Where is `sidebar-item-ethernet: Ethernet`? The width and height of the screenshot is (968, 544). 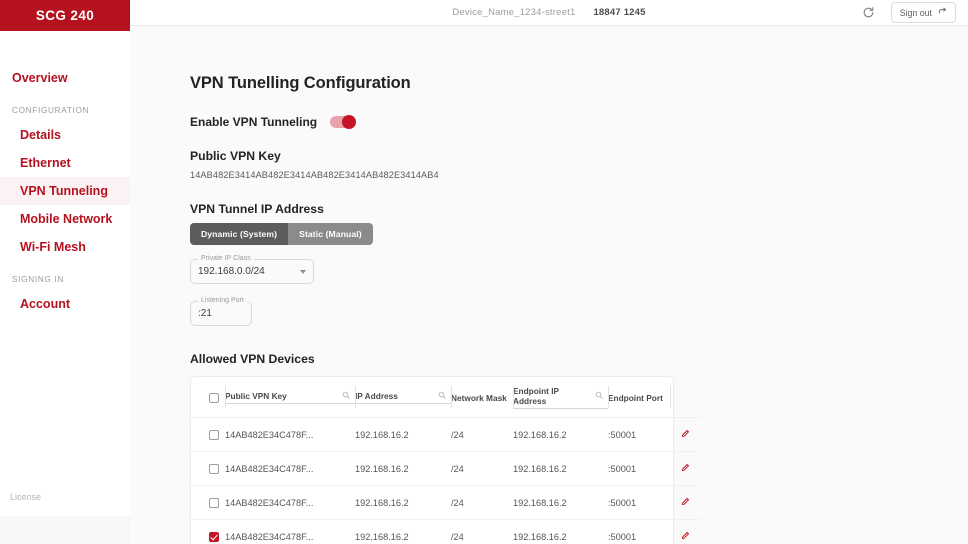
sidebar-item-ethernet: Ethernet is located at coordinates (65, 163).